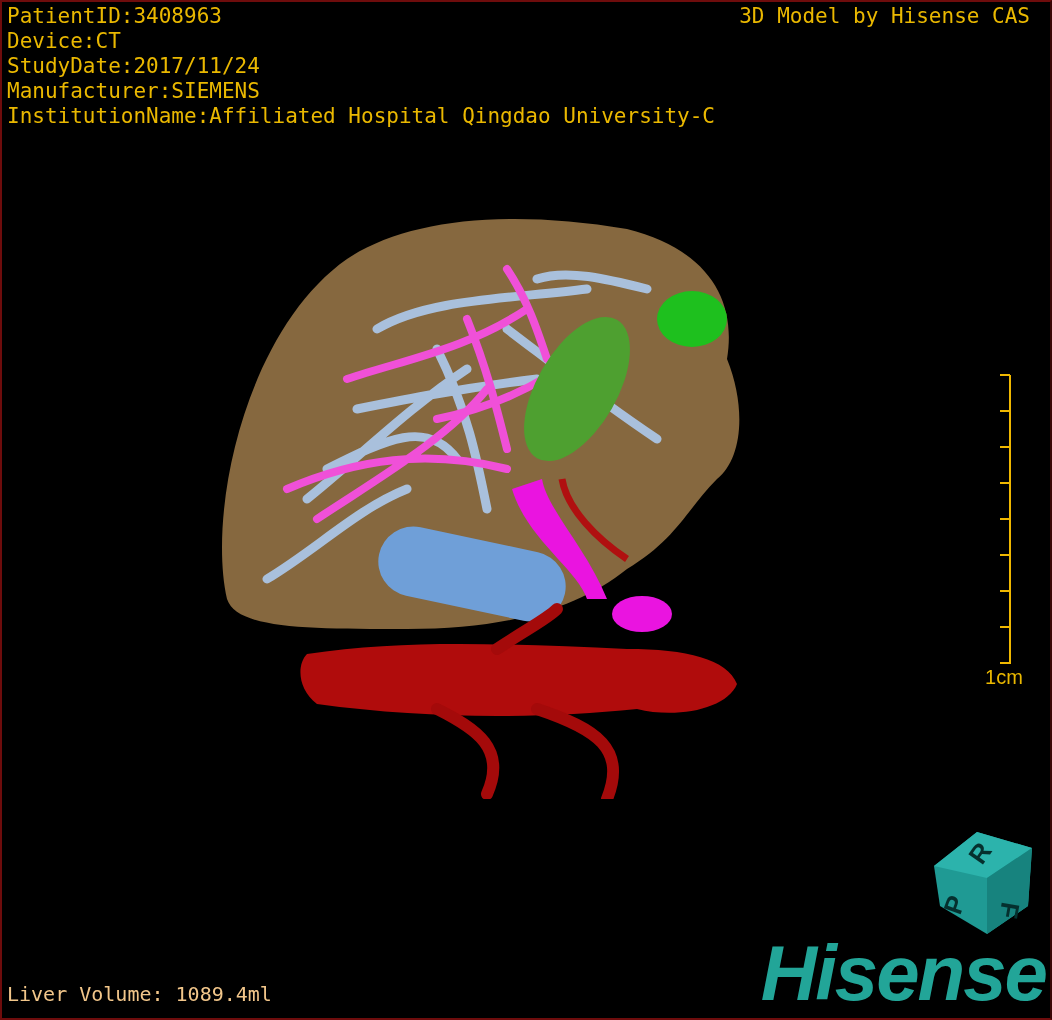 The height and width of the screenshot is (1020, 1052). What do you see at coordinates (134, 66) in the screenshot?
I see `study-info-text: StudyDate:2017/11/24` at bounding box center [134, 66].